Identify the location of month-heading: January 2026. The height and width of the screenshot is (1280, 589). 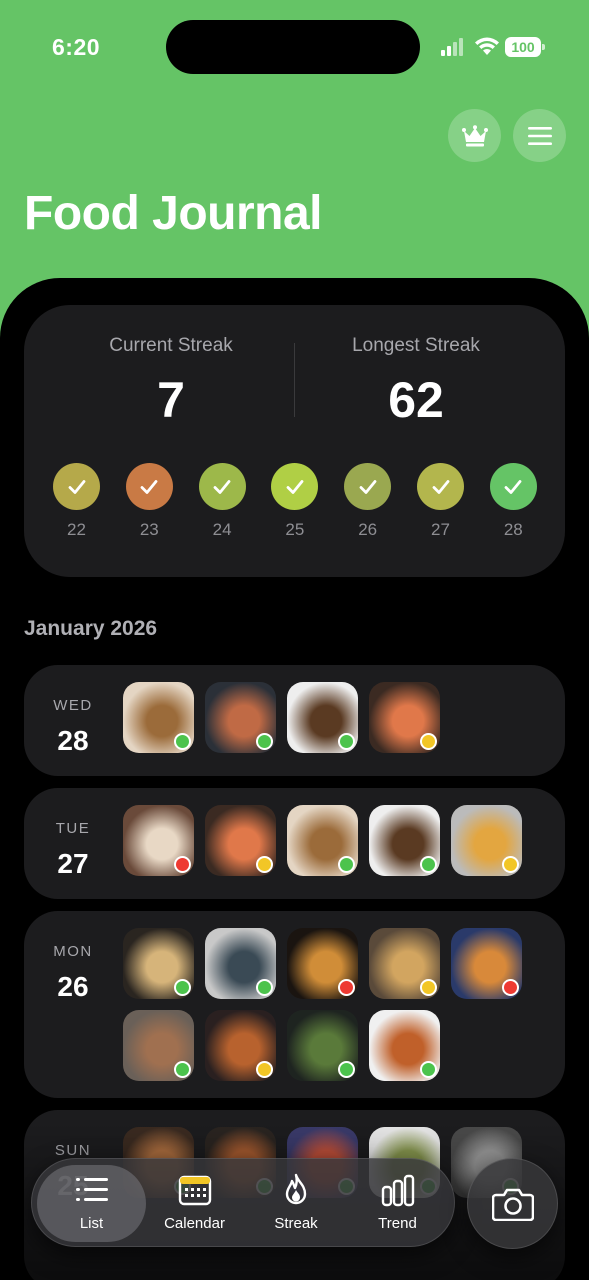
(91, 628).